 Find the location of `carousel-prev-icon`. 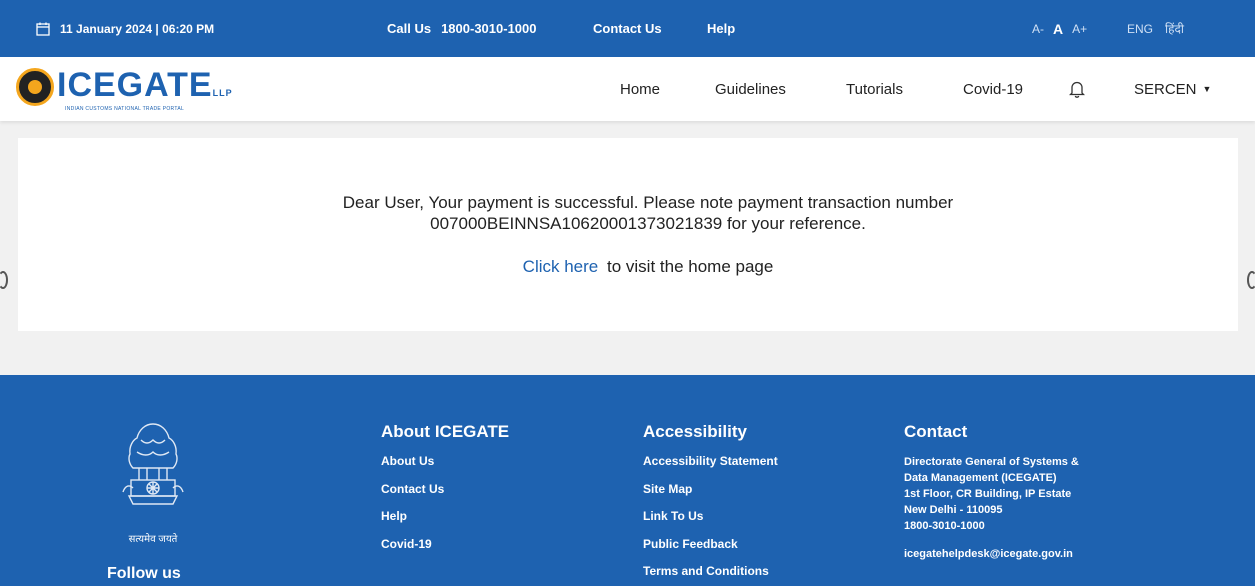

carousel-prev-icon is located at coordinates (4, 280).